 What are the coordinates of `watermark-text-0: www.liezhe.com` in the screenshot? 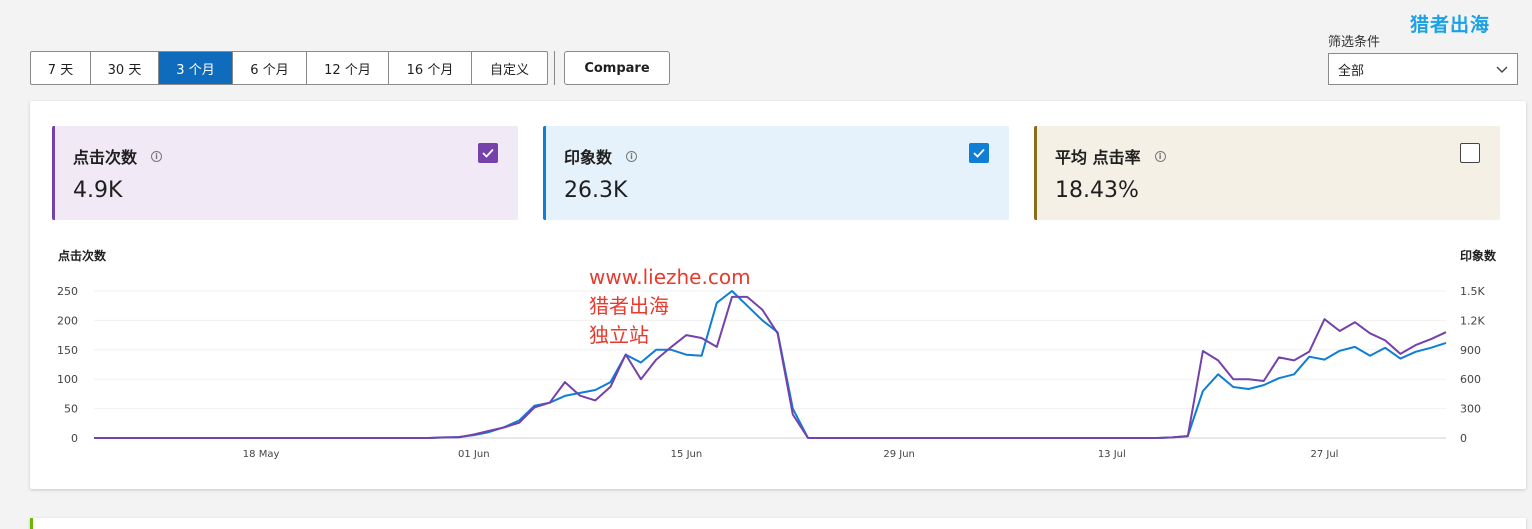 It's located at (670, 277).